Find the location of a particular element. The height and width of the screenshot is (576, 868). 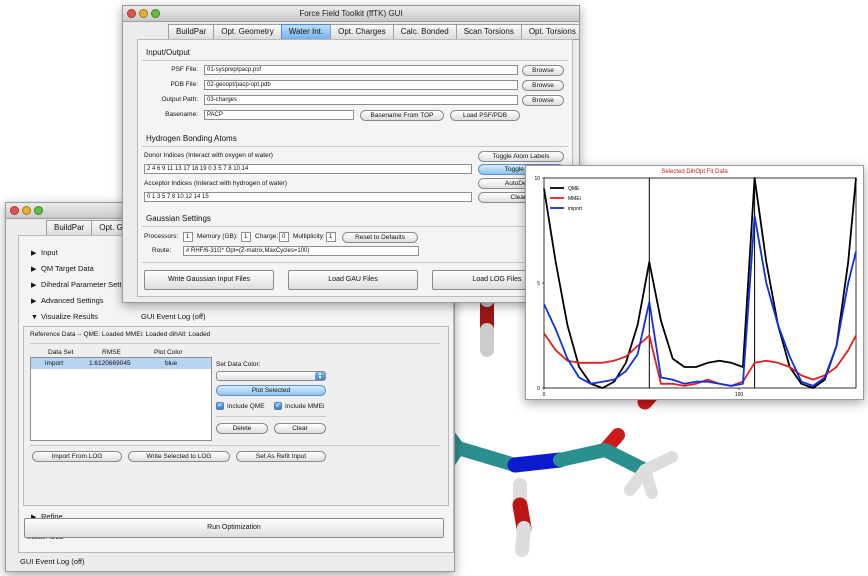

load-psf-pdb-button: Load PSF/PDB is located at coordinates (485, 115).